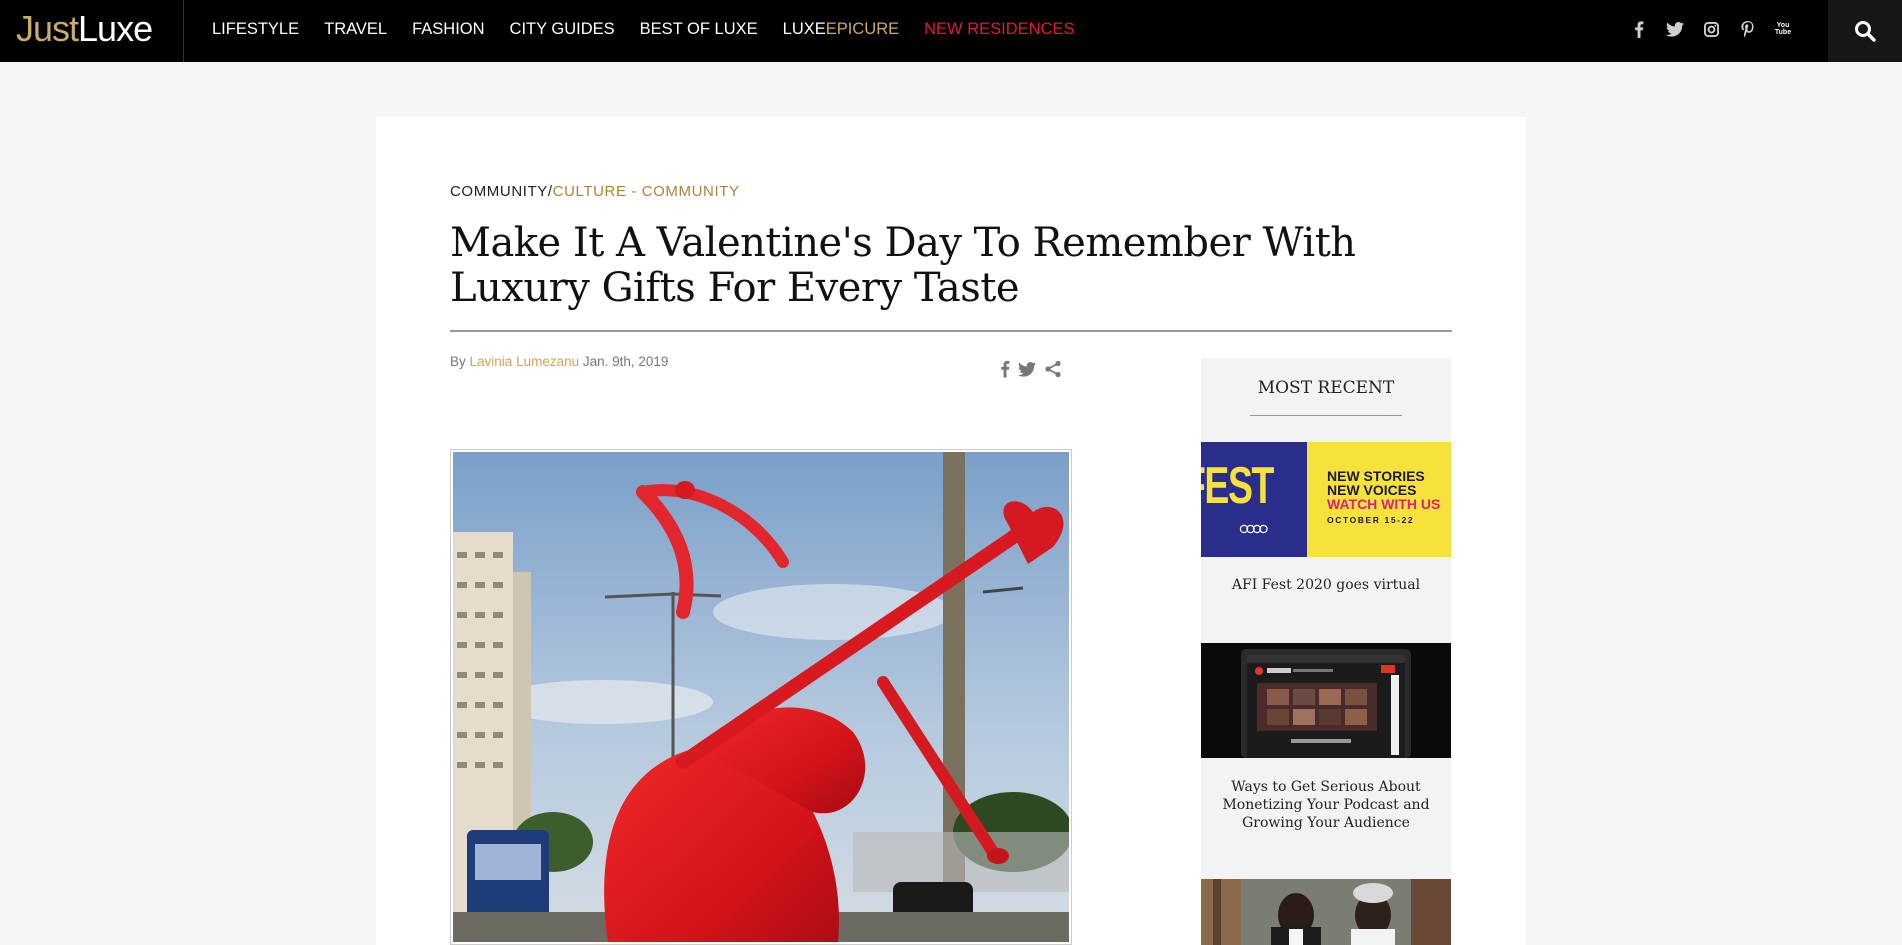 This screenshot has height=945, width=1902. Describe the element at coordinates (355, 29) in the screenshot. I see `nav-travel: TRAVEL` at that location.